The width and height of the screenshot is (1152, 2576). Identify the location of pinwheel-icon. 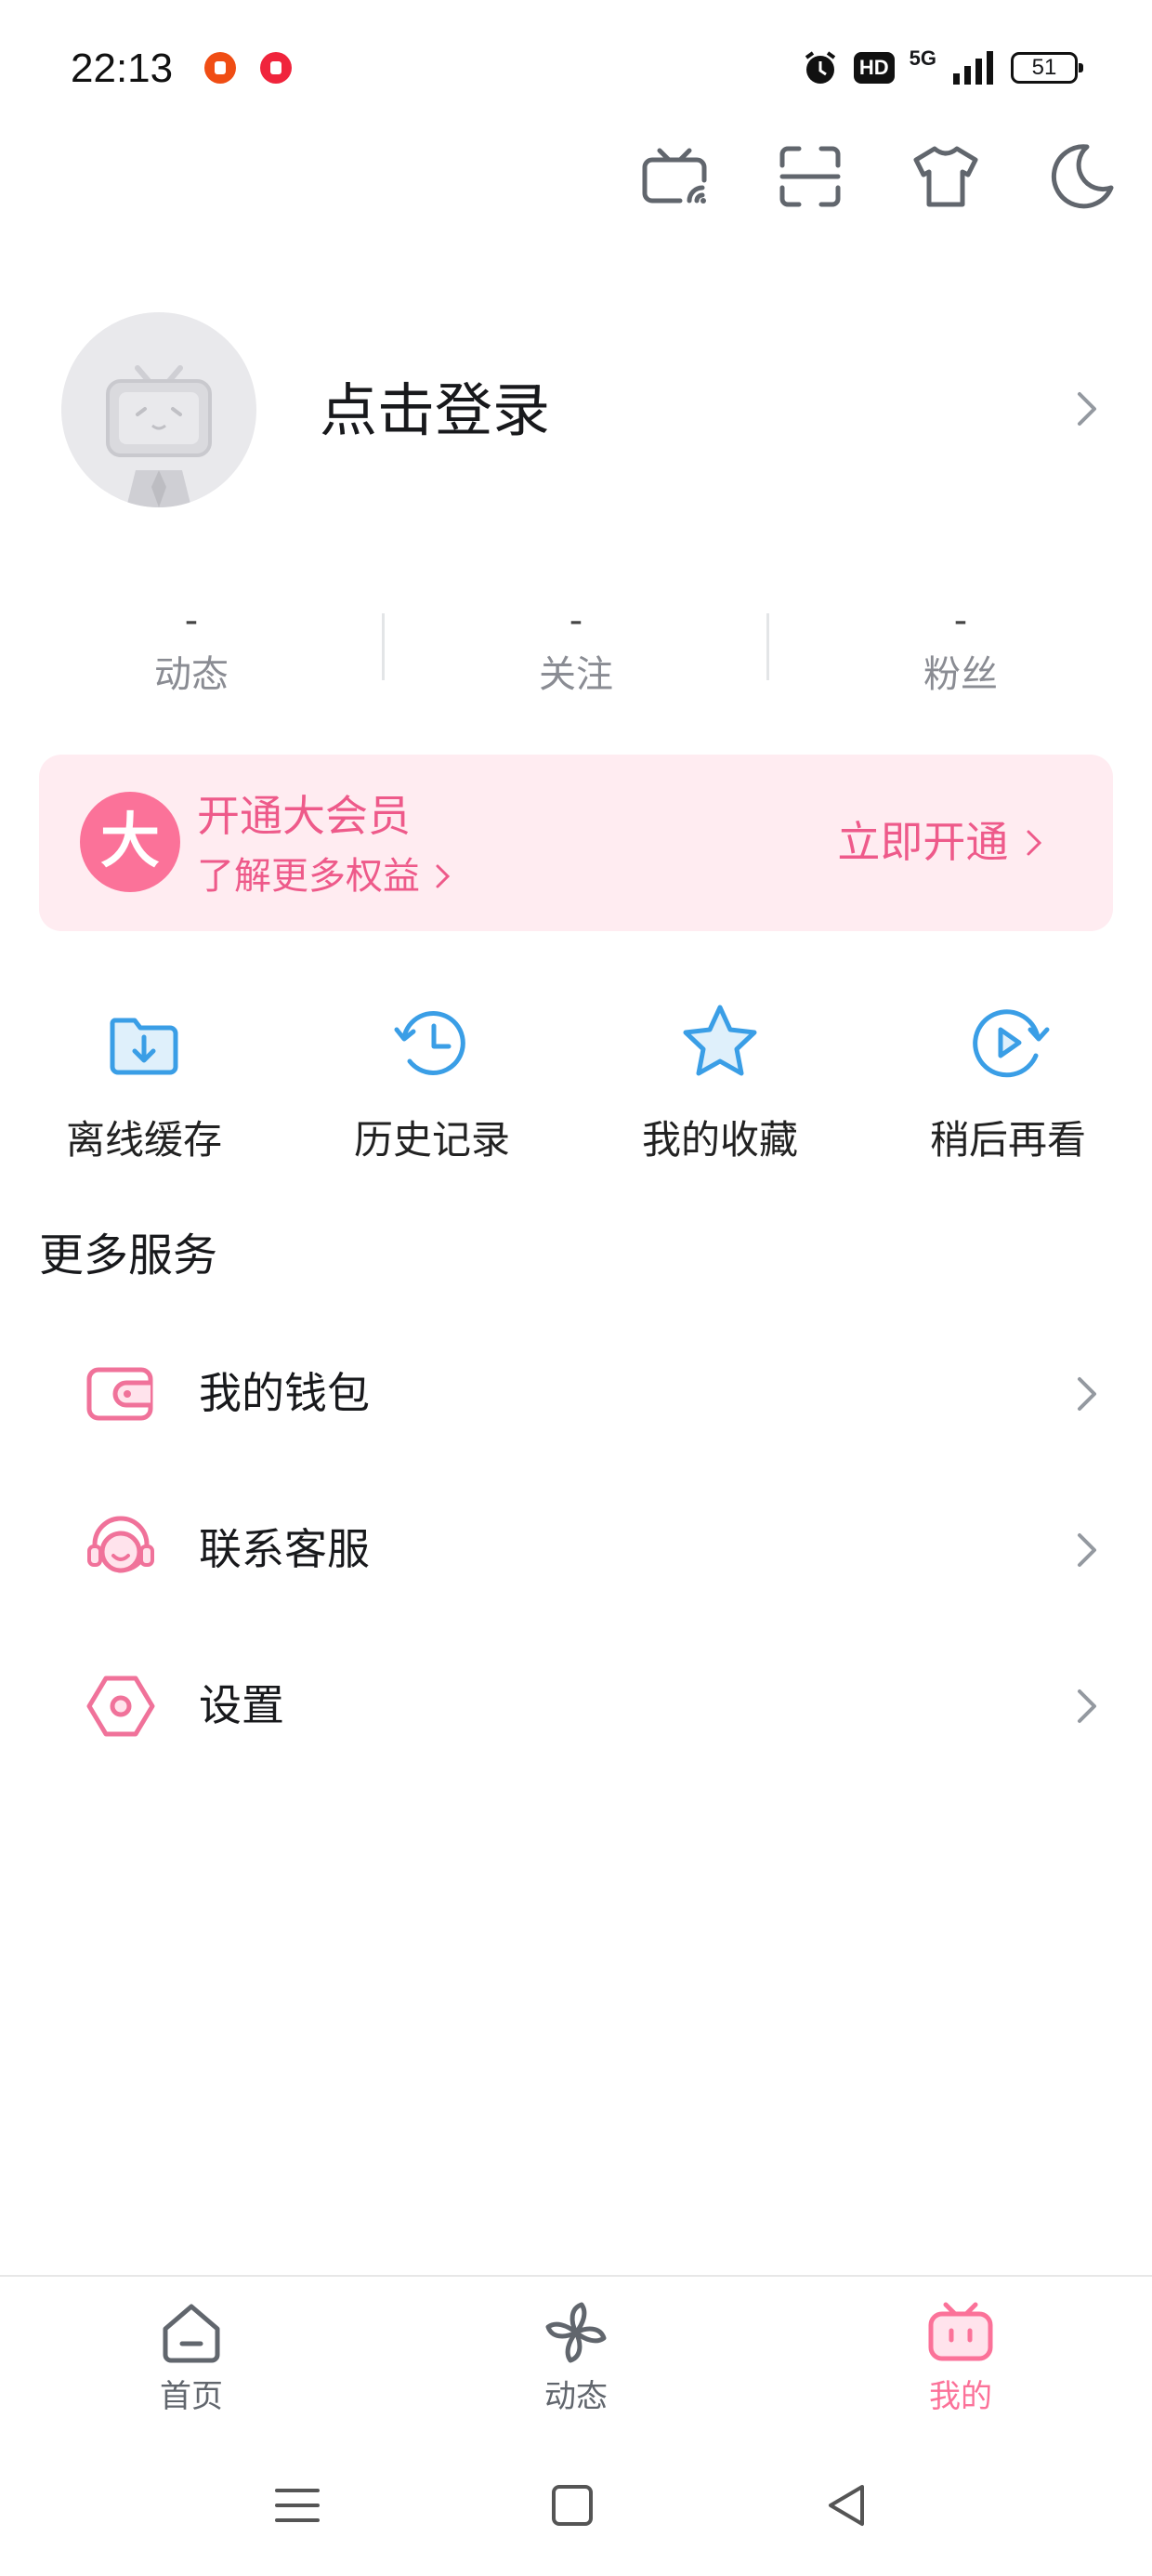
(576, 2332).